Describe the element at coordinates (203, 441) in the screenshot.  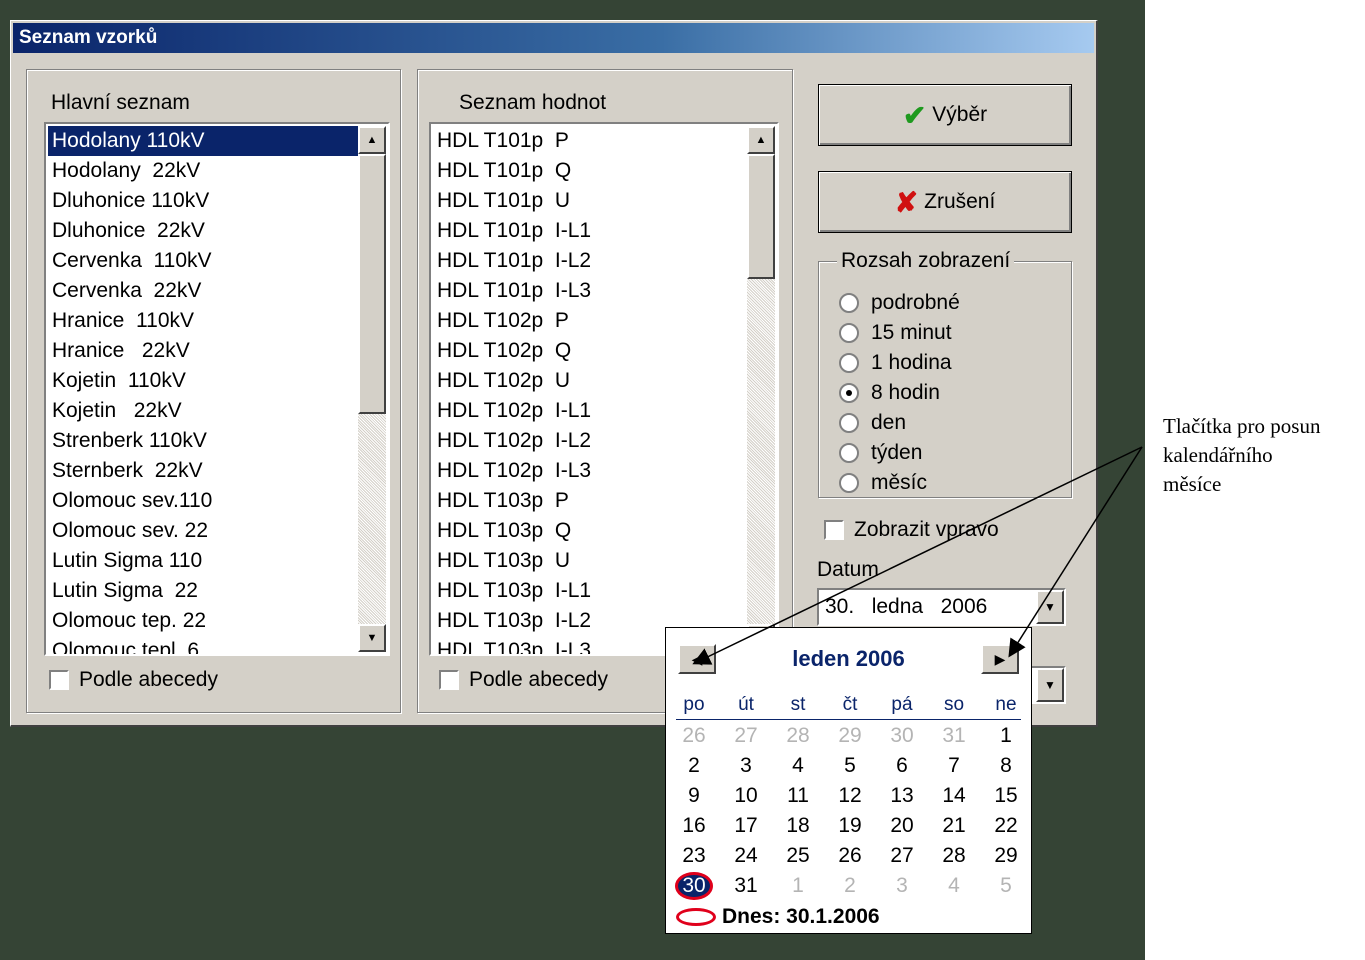
I see `list-item: Strenberk 110kV` at that location.